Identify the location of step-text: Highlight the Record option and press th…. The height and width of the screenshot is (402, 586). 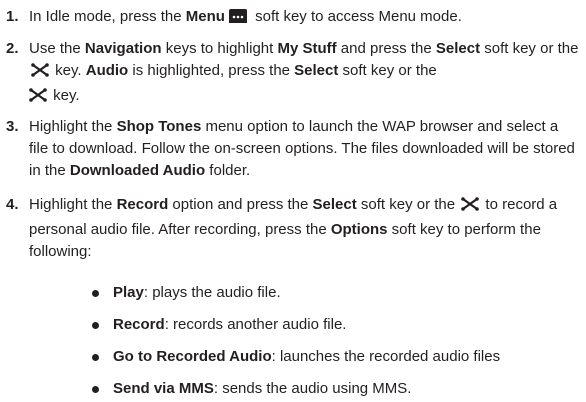
(293, 228).